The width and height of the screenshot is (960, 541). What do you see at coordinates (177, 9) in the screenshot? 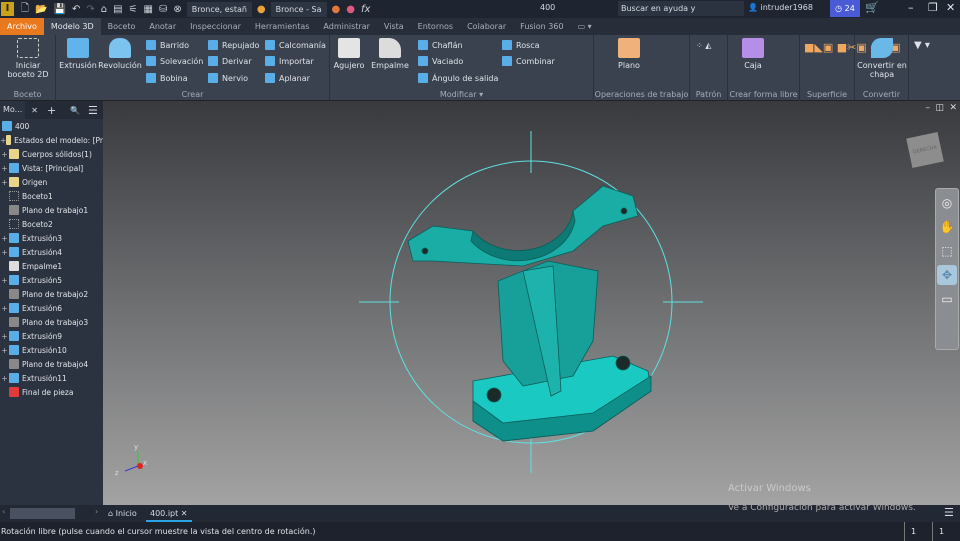
I see `material-ball-icon: ⊗` at bounding box center [177, 9].